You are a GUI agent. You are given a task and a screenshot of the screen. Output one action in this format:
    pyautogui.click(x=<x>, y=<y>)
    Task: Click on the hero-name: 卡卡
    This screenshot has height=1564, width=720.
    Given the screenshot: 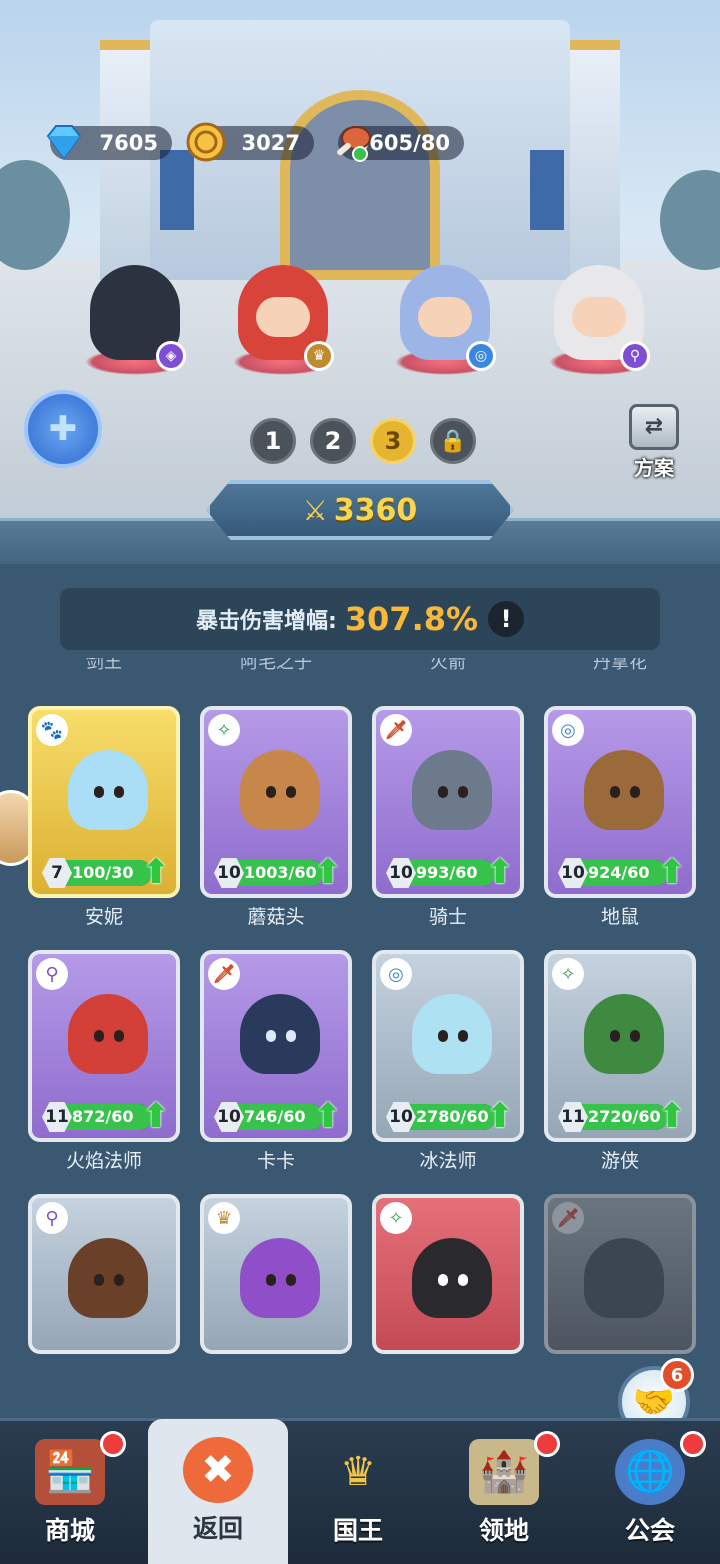 What is the action you would take?
    pyautogui.click(x=275, y=1161)
    